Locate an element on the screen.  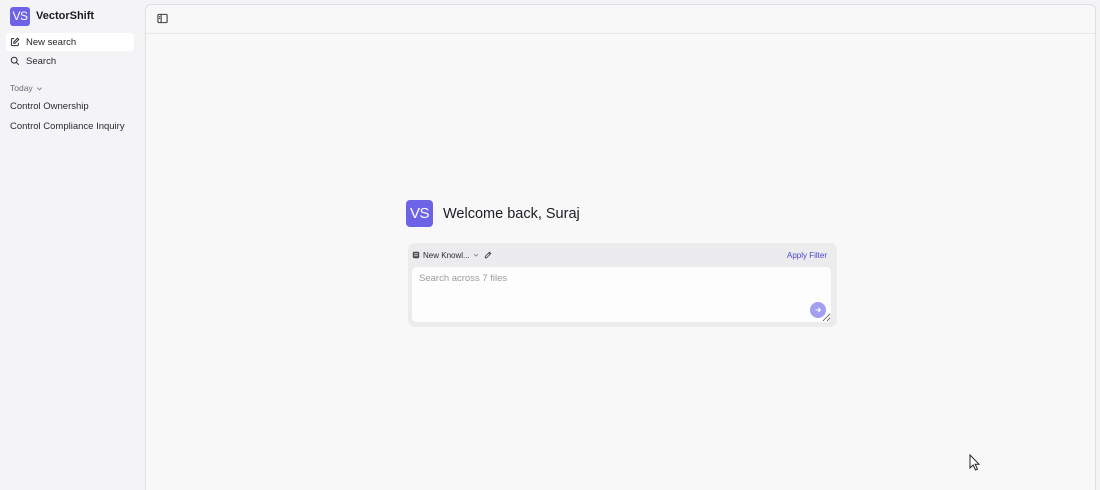
new-search-label: New search is located at coordinates (51, 42).